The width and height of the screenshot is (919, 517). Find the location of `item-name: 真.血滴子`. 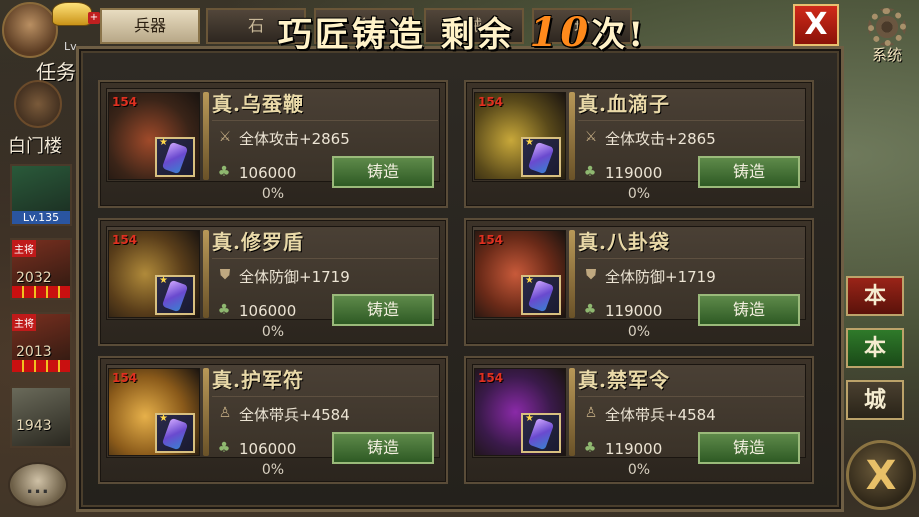

item-name: 真.血滴子 is located at coordinates (624, 104).